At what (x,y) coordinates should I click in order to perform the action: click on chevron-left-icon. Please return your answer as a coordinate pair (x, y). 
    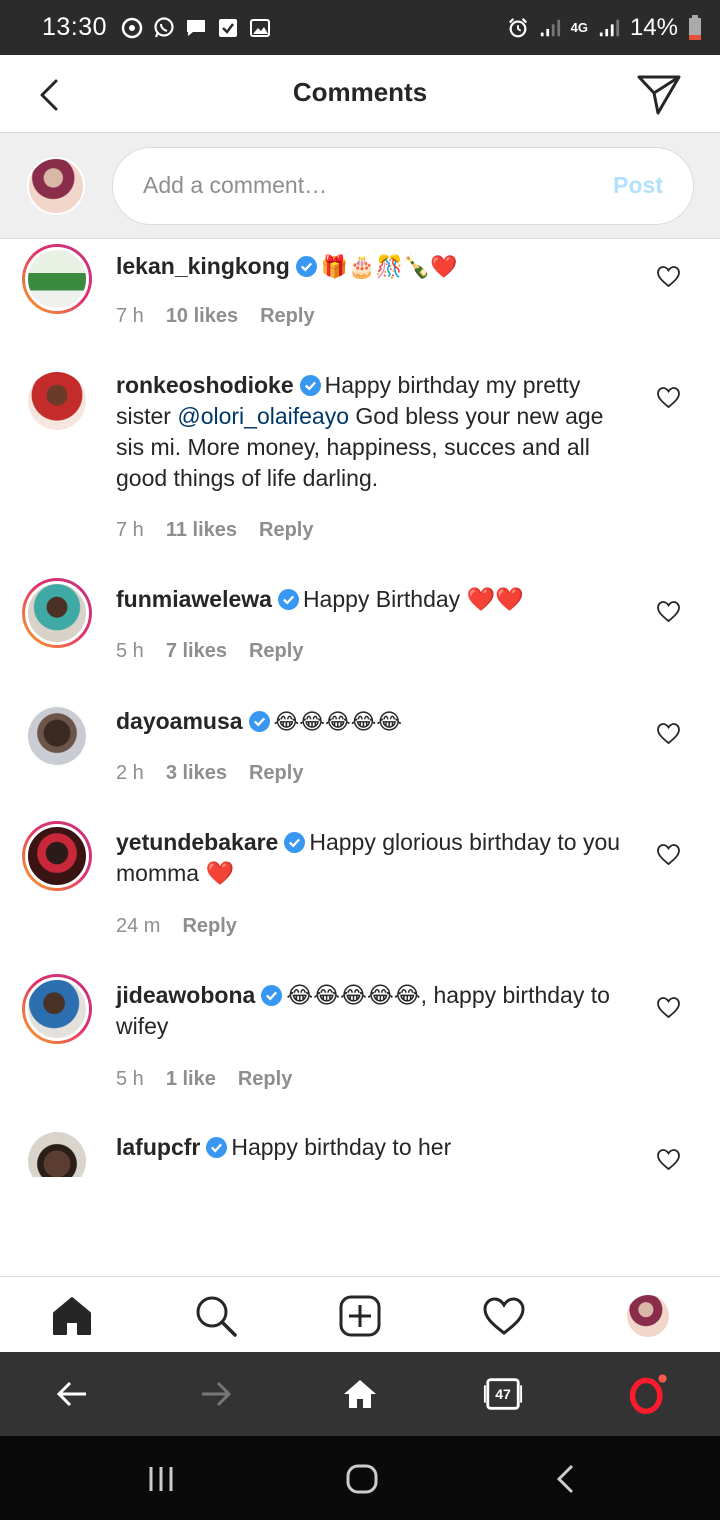
    Looking at the image, I should click on (565, 1479).